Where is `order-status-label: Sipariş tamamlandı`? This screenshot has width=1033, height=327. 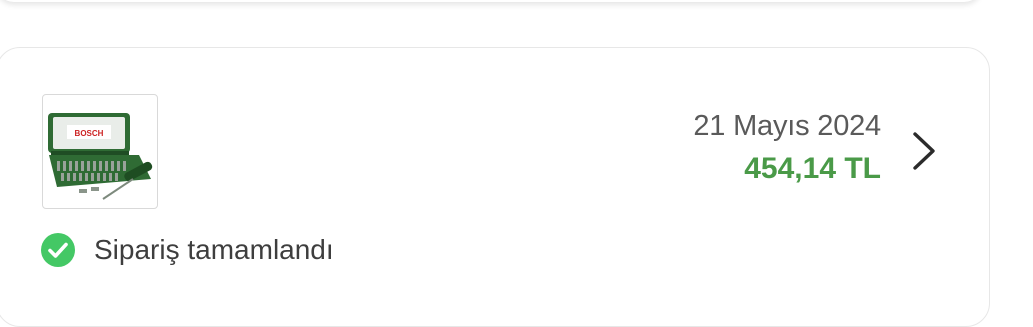
order-status-label: Sipariş tamamlandı is located at coordinates (214, 249).